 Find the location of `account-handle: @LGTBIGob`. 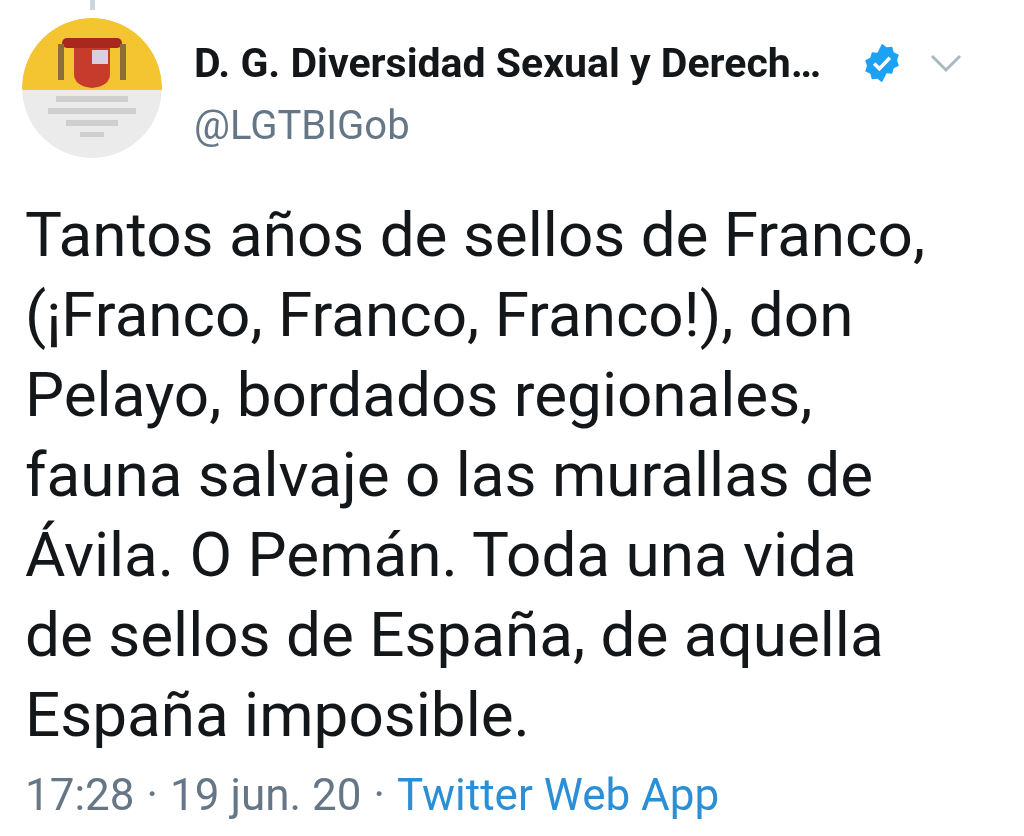

account-handle: @LGTBIGob is located at coordinates (302, 125).